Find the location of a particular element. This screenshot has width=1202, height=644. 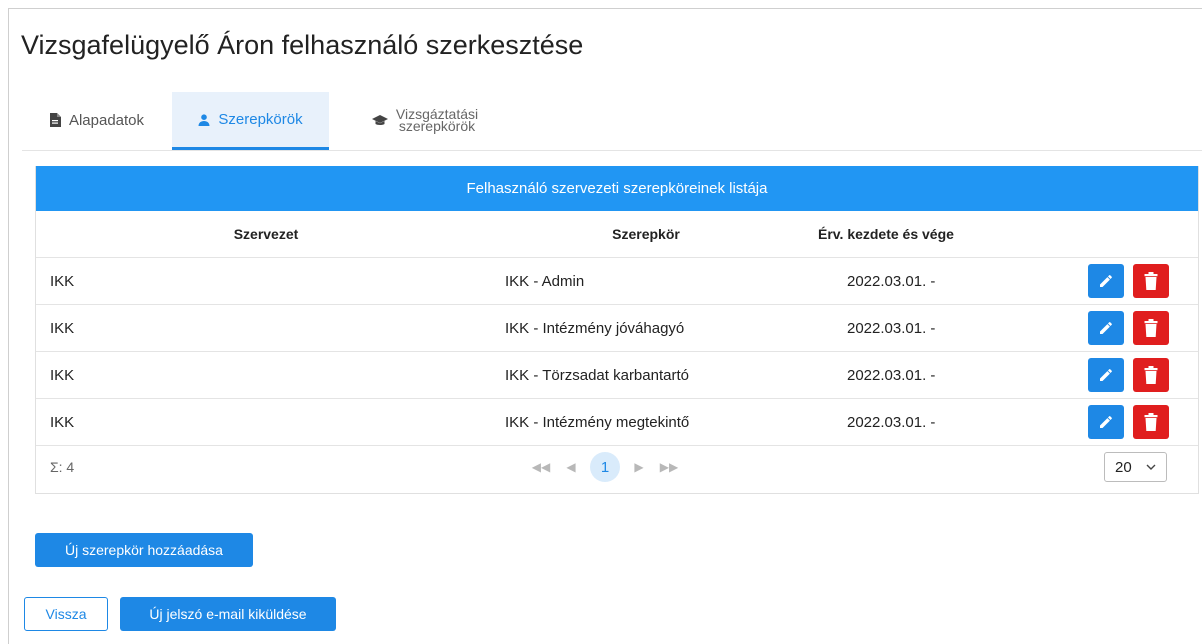

cell-role: IKK - Admin is located at coordinates (545, 281).